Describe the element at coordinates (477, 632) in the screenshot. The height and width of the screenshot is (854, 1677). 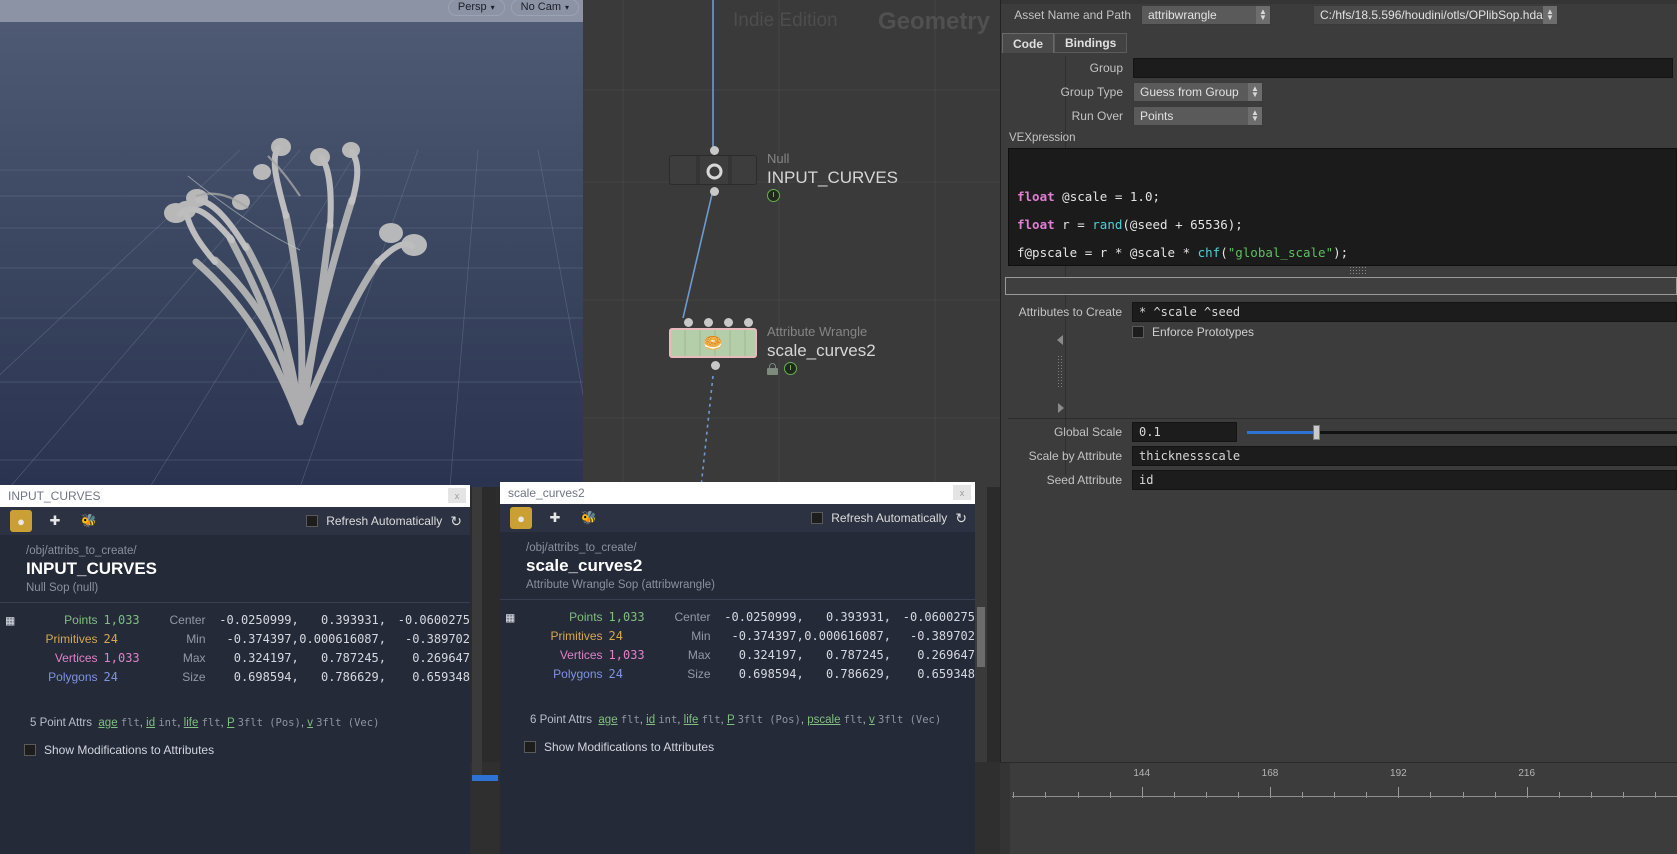
I see `left-panel-scroll-backdrop` at that location.